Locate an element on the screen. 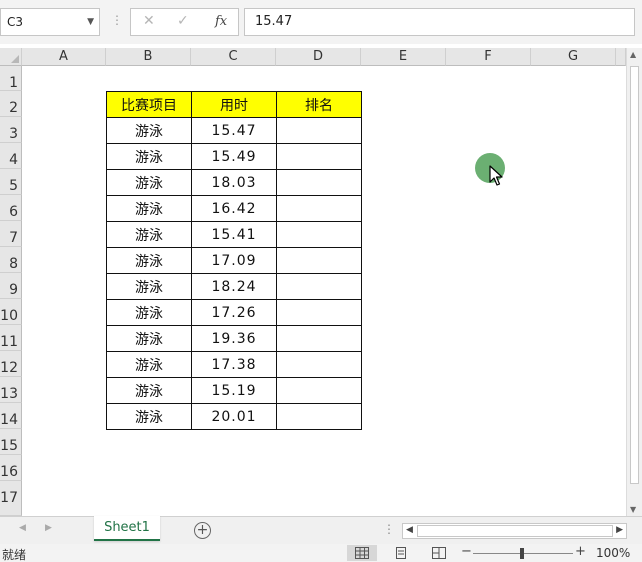 This screenshot has width=642, height=562. formula-input: 15.47 is located at coordinates (439, 22).